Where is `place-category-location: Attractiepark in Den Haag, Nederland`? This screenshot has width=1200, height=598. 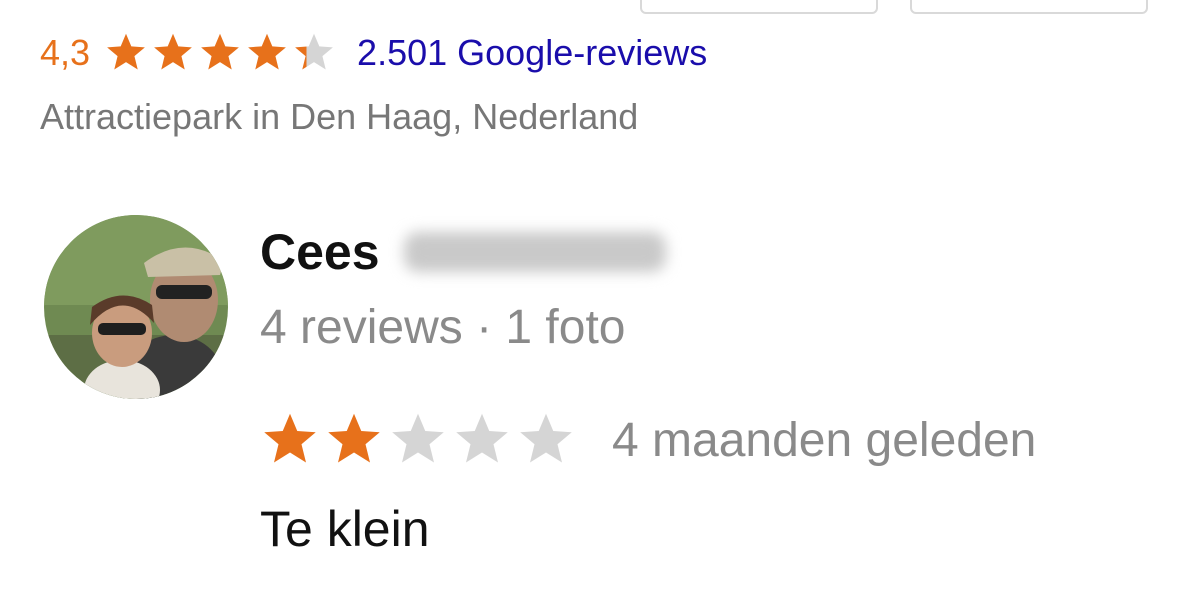
place-category-location: Attractiepark in Den Haag, Nederland is located at coordinates (339, 116).